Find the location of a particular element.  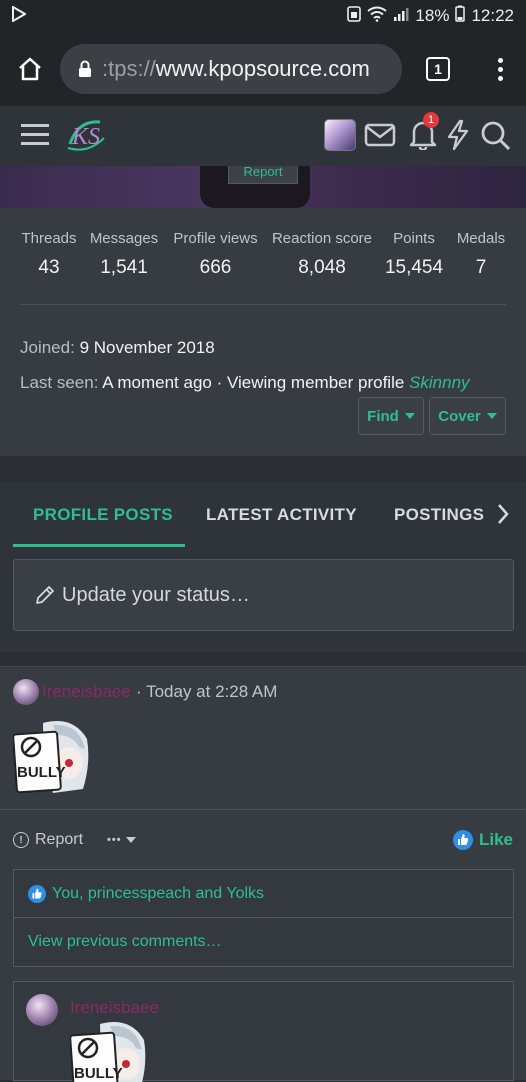

post-divider is located at coordinates (263, 809).